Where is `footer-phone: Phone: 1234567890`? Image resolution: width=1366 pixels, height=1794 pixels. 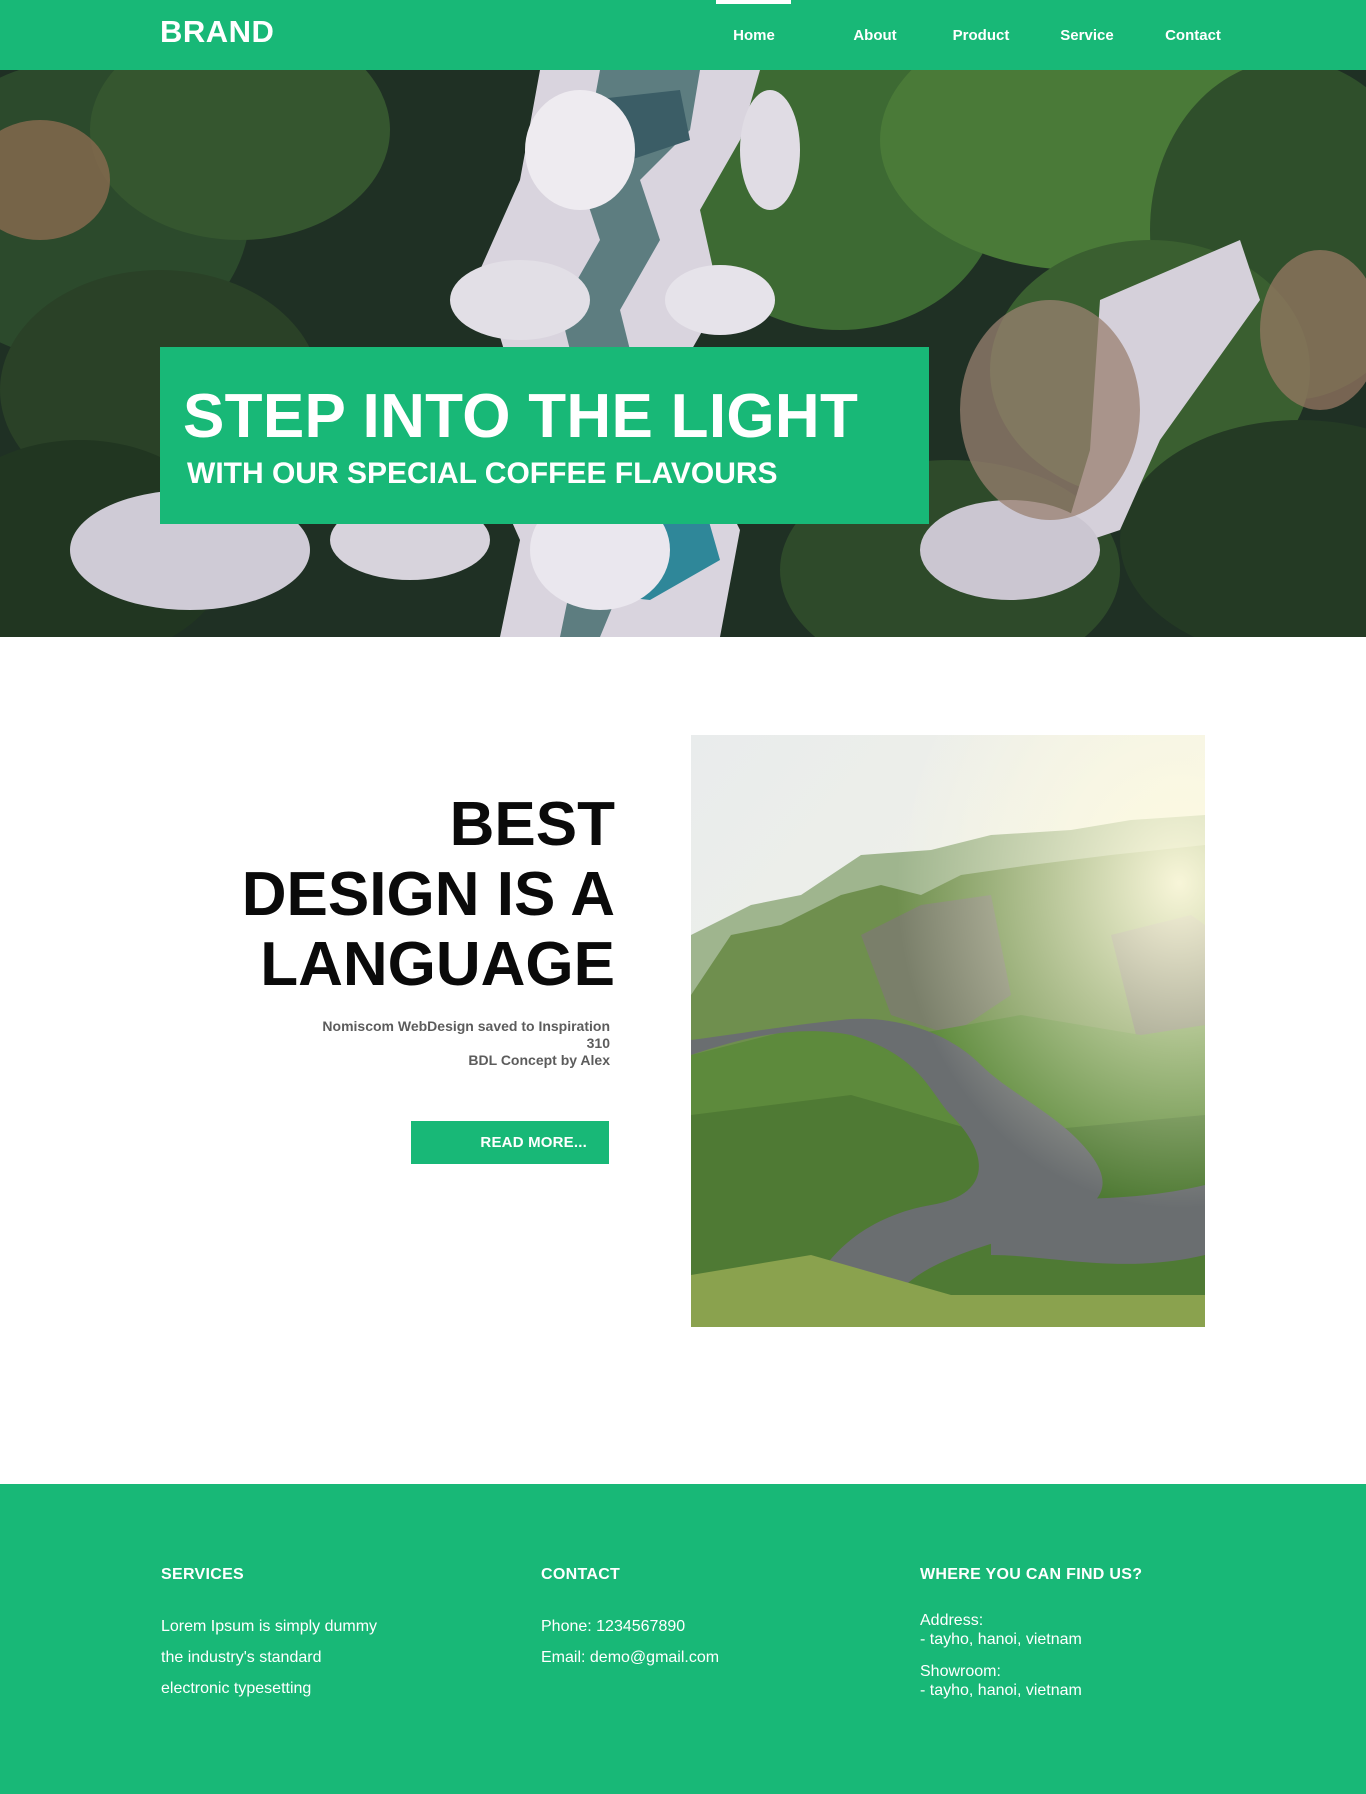 footer-phone: Phone: 1234567890 is located at coordinates (630, 1626).